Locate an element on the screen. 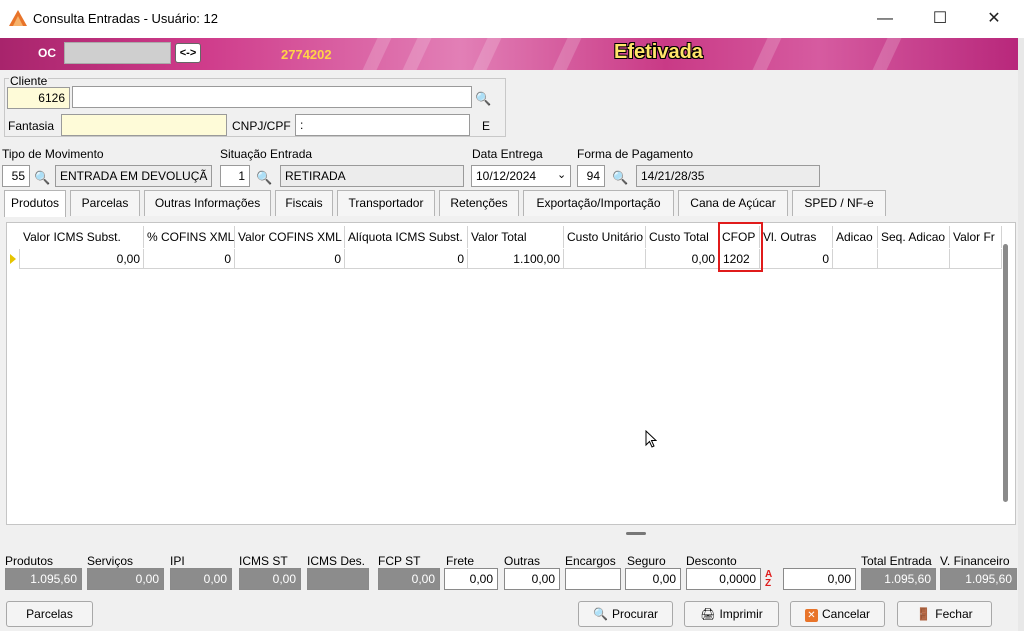 This screenshot has width=1024, height=631. situacao-label: Situação Entrada is located at coordinates (266, 154).